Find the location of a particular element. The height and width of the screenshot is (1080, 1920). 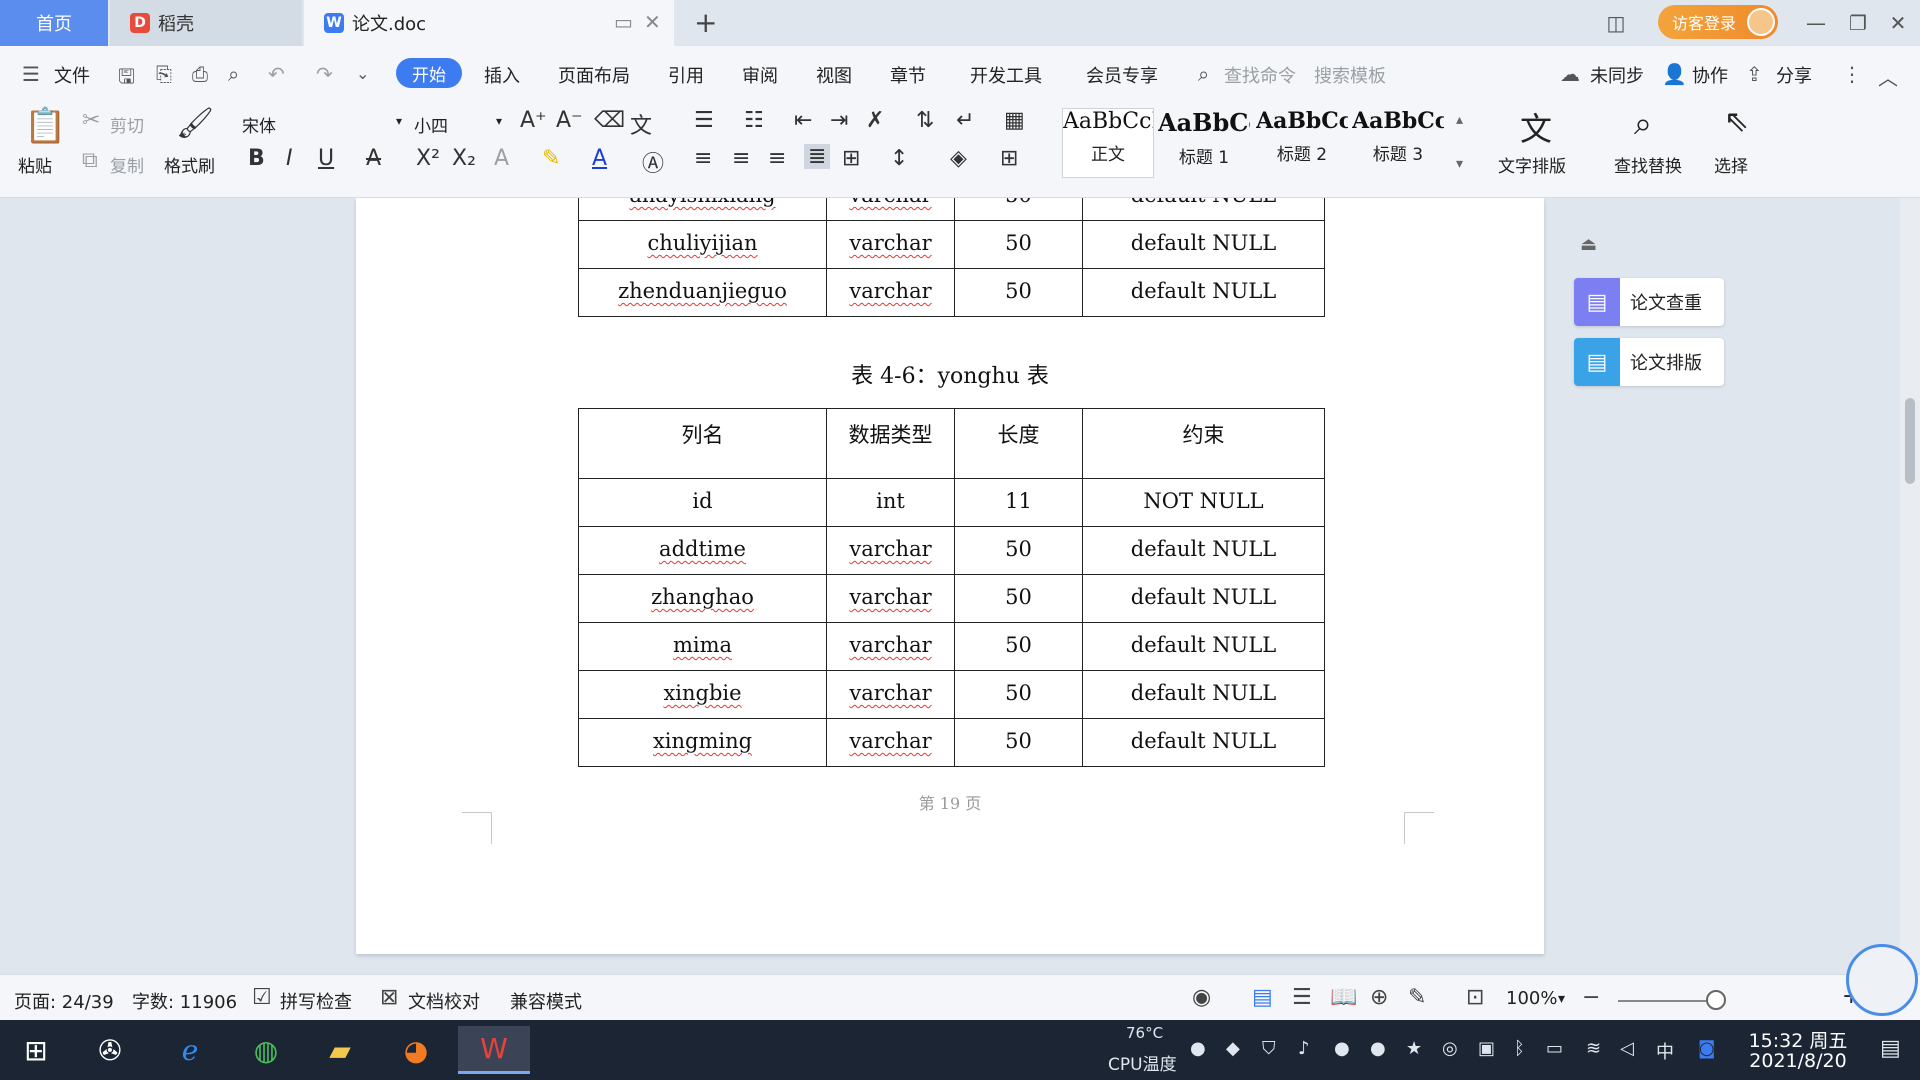

windows-start-icon: ⊞ is located at coordinates (36, 1050).